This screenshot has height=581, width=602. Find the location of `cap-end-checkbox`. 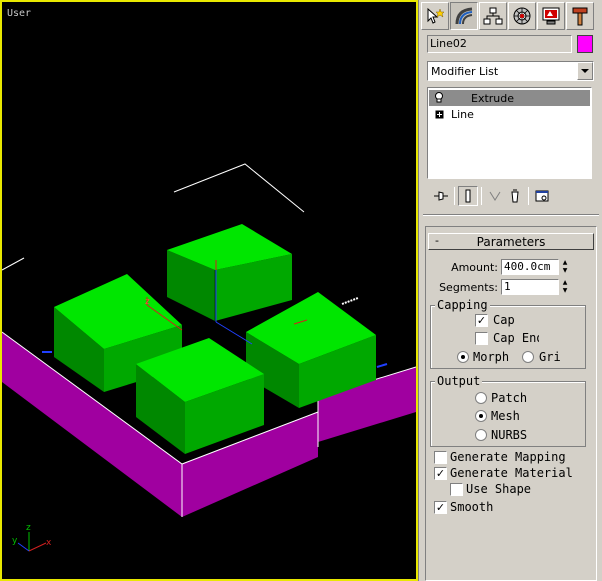

cap-end-checkbox is located at coordinates (481, 338).